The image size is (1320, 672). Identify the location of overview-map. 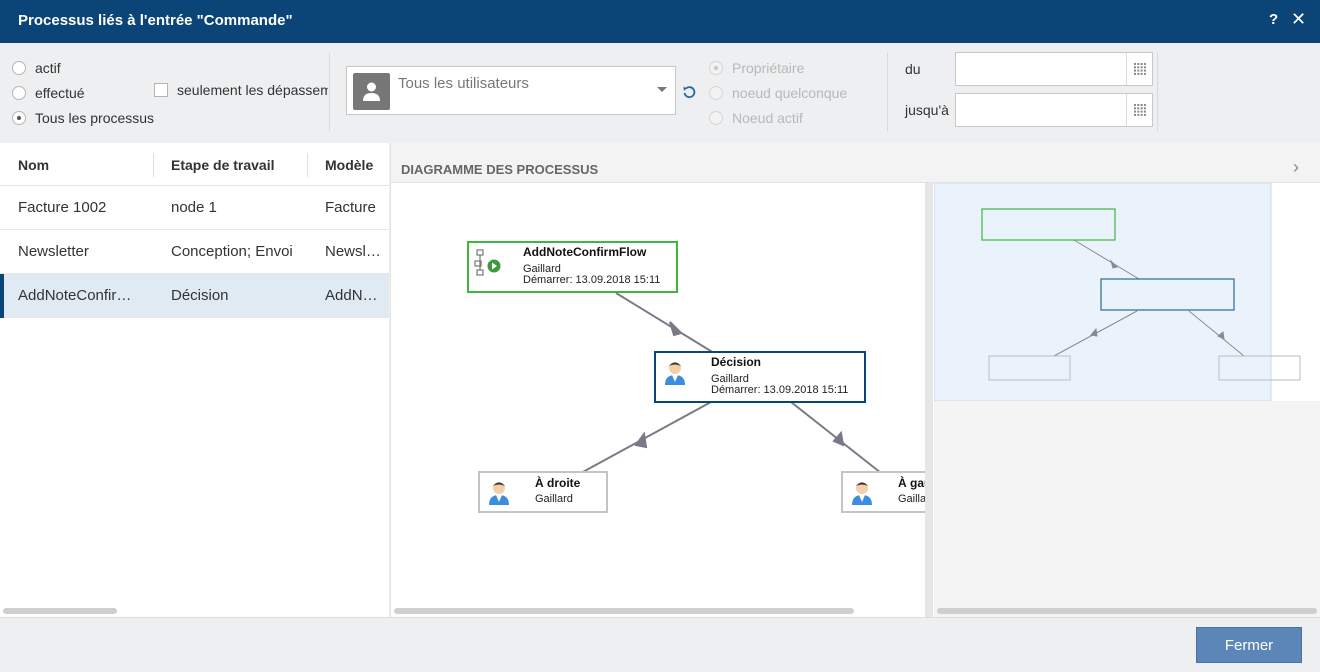
(1127, 292).